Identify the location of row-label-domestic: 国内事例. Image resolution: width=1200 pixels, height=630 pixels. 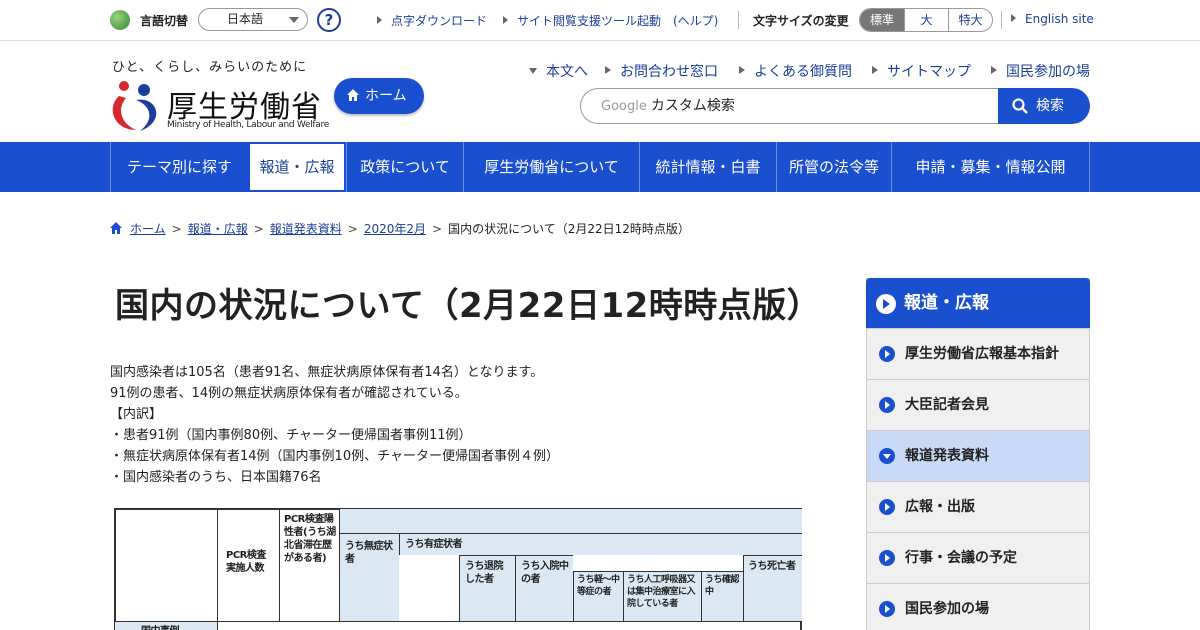
(166, 625).